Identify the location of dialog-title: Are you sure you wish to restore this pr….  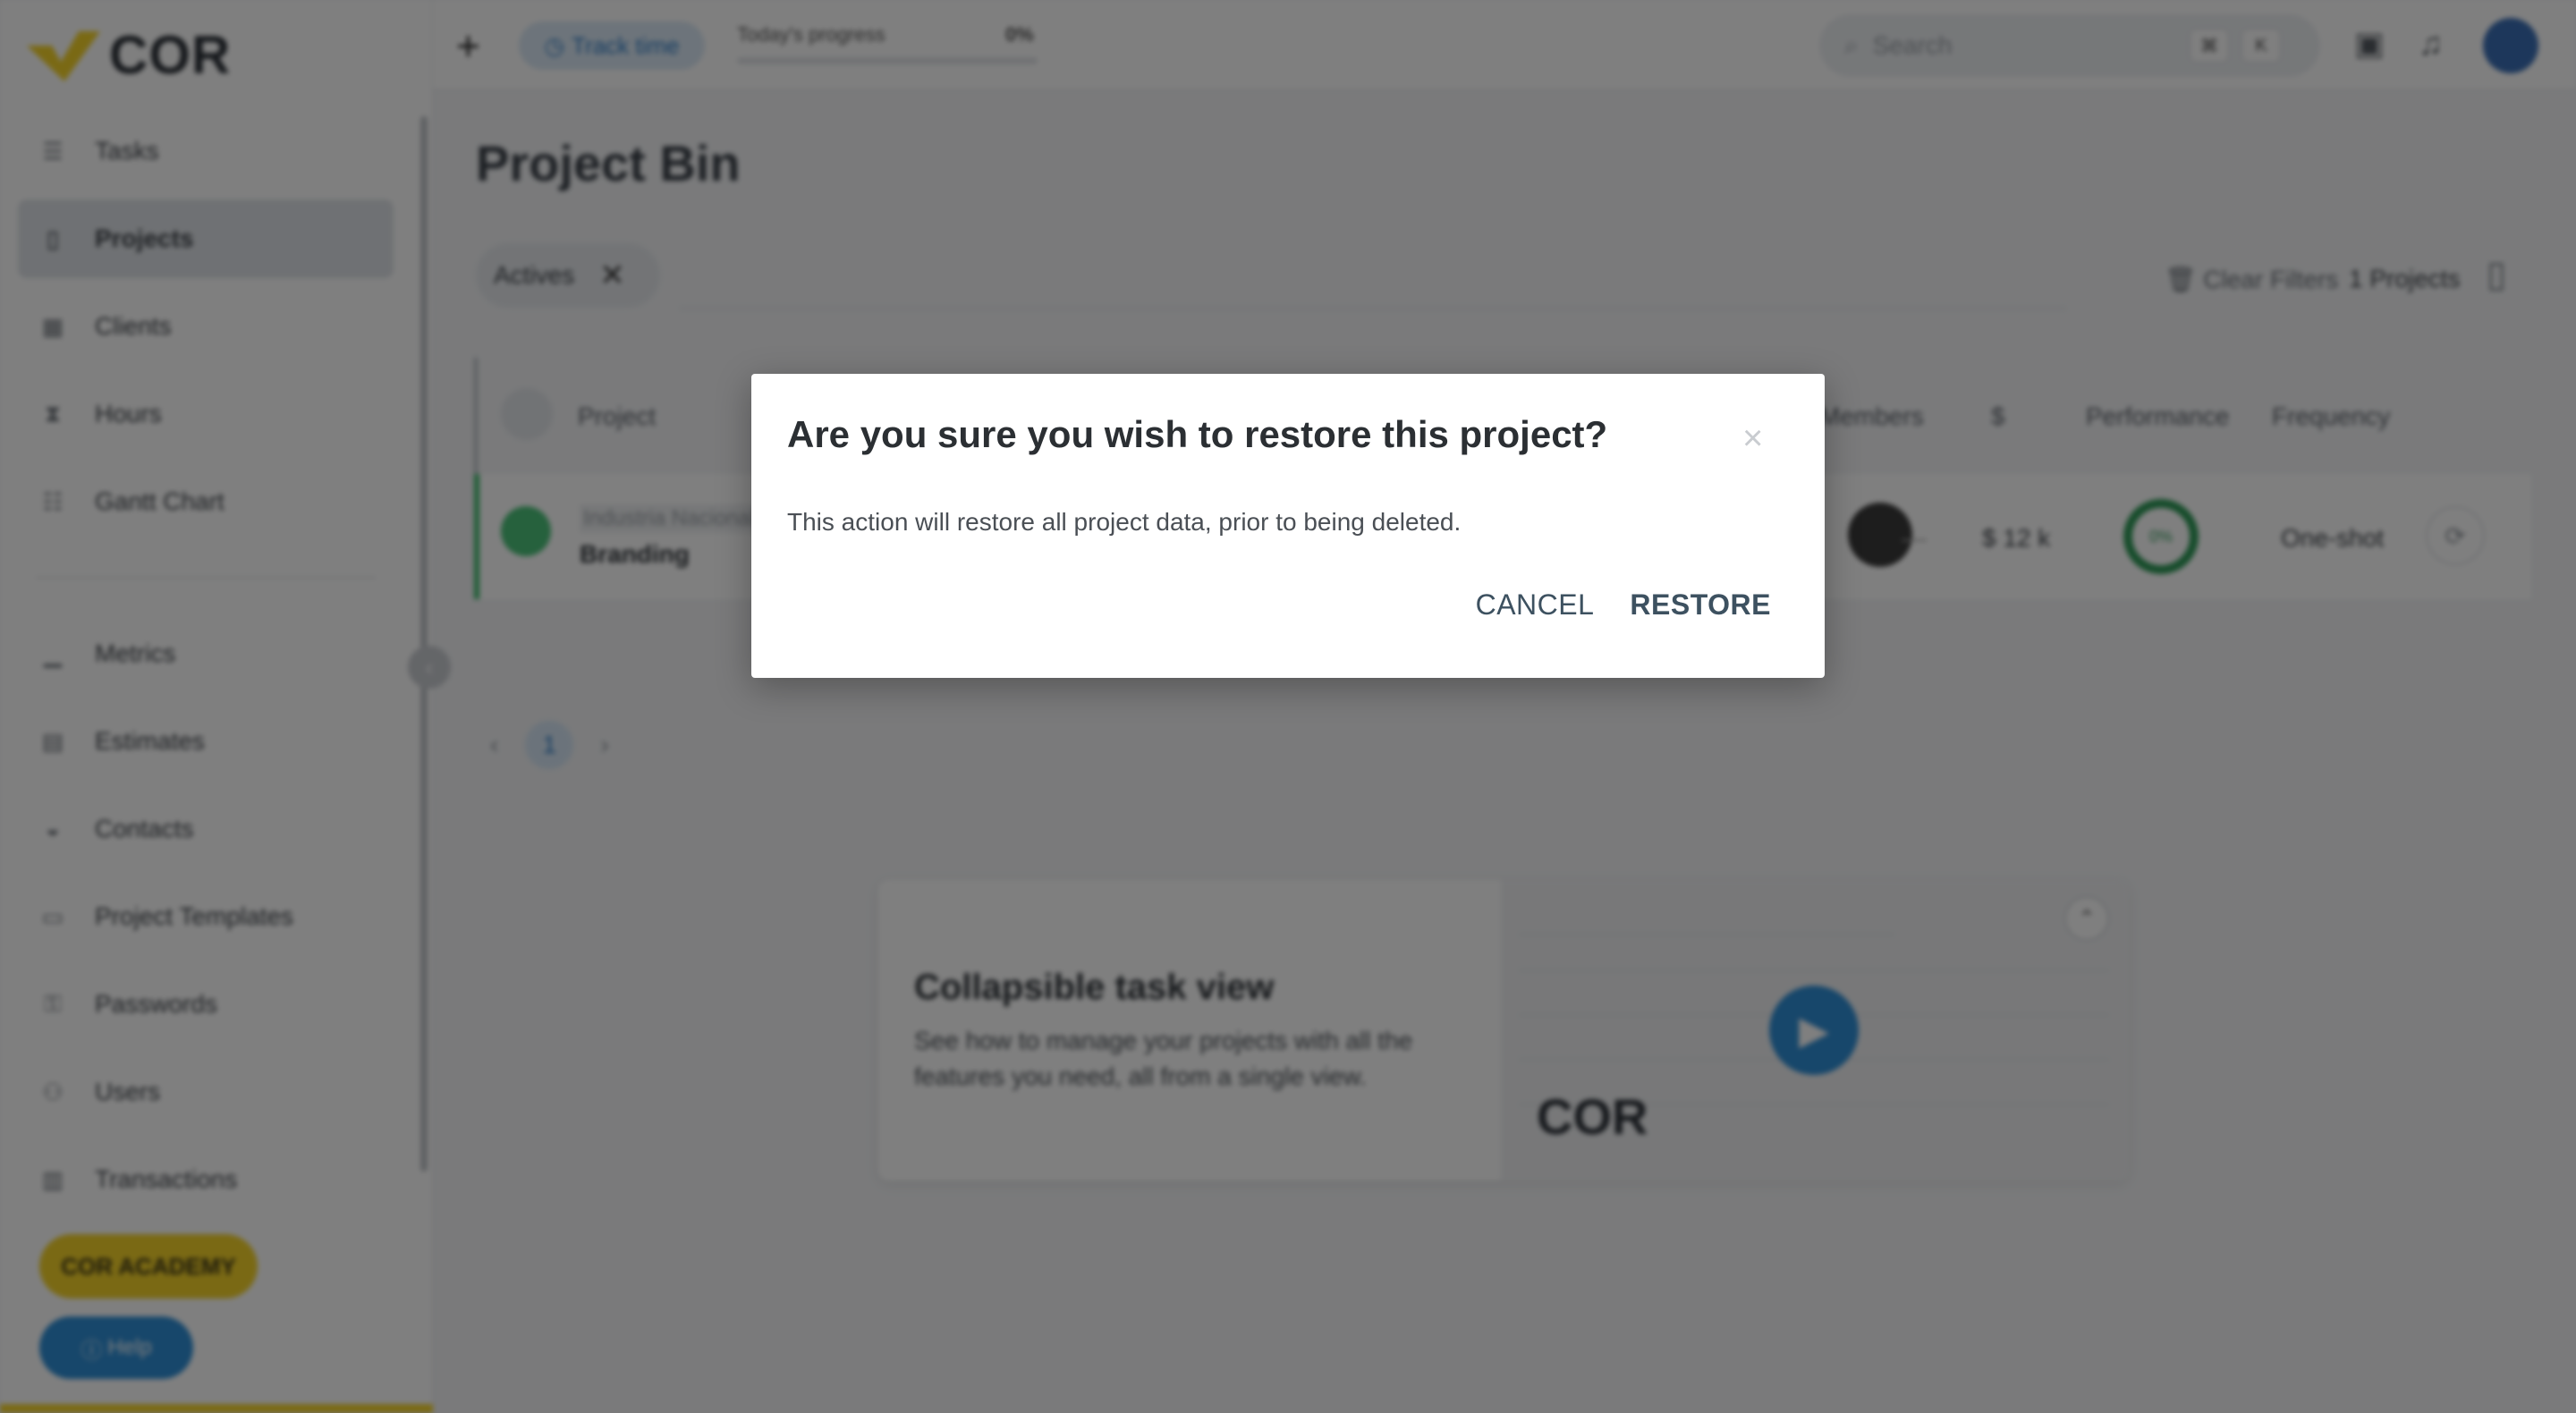
(1197, 434).